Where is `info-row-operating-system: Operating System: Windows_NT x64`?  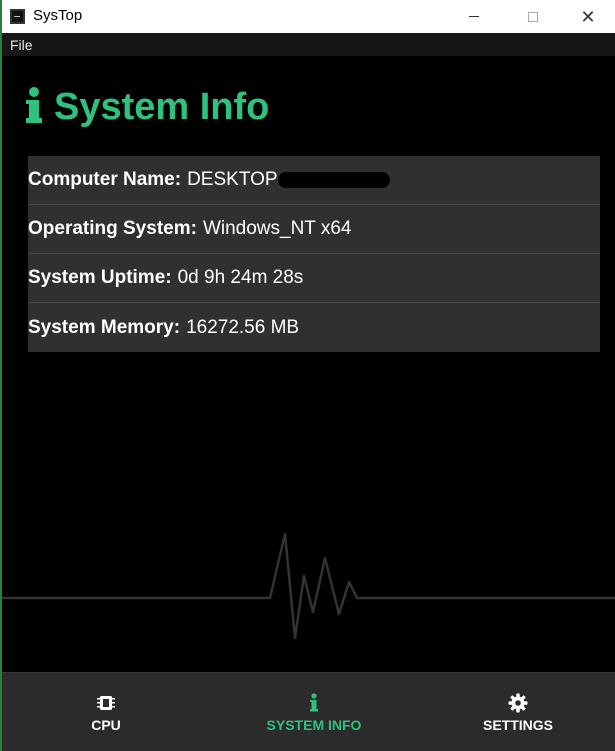
info-row-operating-system: Operating System: Windows_NT x64 is located at coordinates (314, 229).